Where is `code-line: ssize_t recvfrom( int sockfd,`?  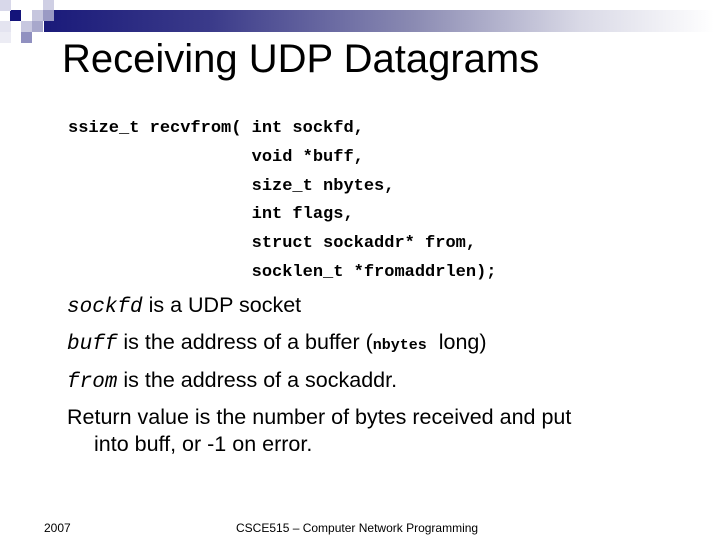
code-line: ssize_t recvfrom( int sockfd, is located at coordinates (216, 128).